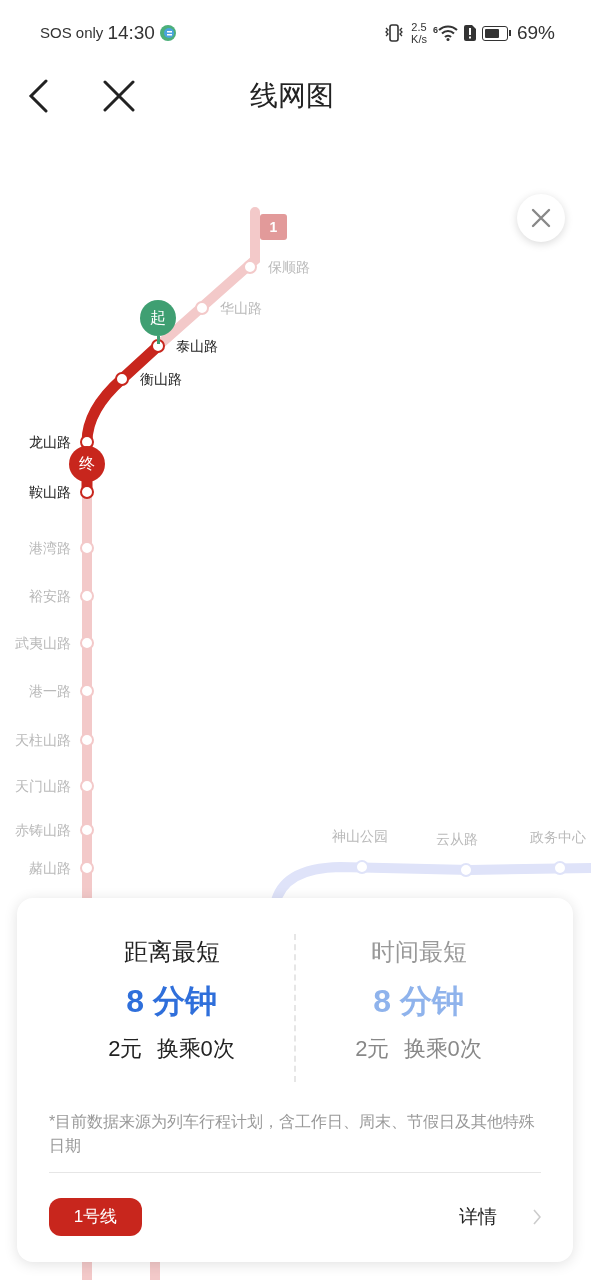 This screenshot has width=591, height=1280. Describe the element at coordinates (131, 32) in the screenshot. I see `clock-time: 14:30` at that location.